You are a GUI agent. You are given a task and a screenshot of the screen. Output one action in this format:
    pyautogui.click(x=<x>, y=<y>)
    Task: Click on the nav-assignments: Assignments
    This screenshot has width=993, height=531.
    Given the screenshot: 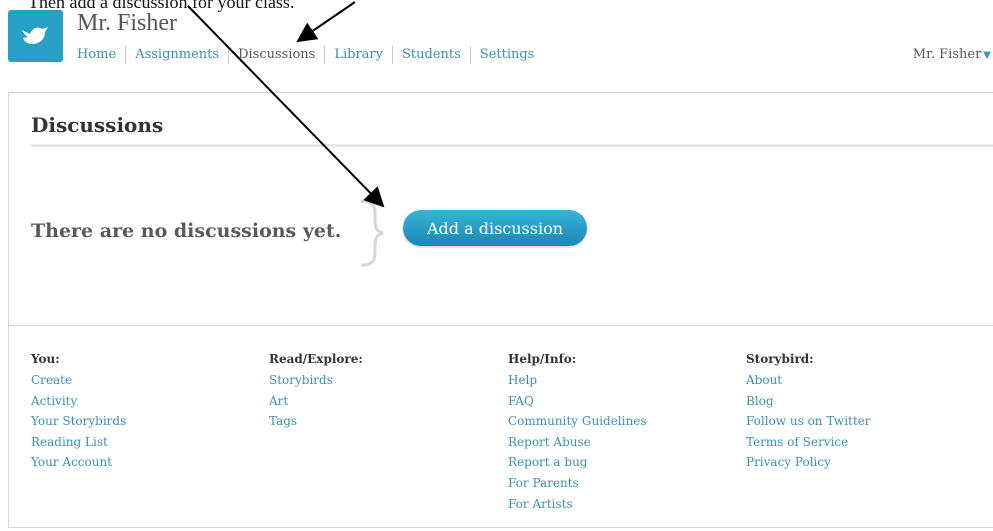 What is the action you would take?
    pyautogui.click(x=176, y=55)
    